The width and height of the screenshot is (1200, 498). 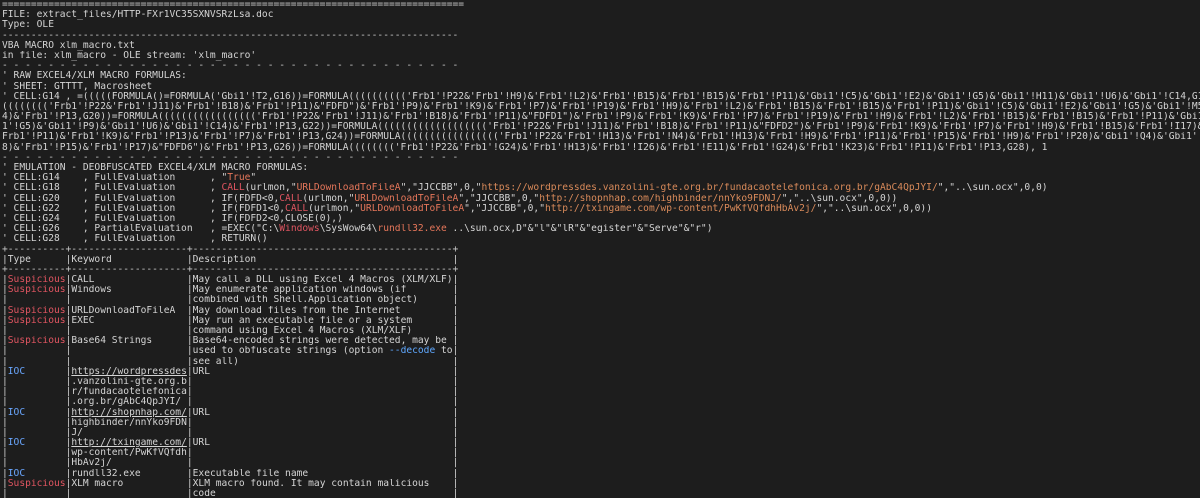 I want to click on cell-ref: ' CELL:G28 ,, so click(x=48, y=239).